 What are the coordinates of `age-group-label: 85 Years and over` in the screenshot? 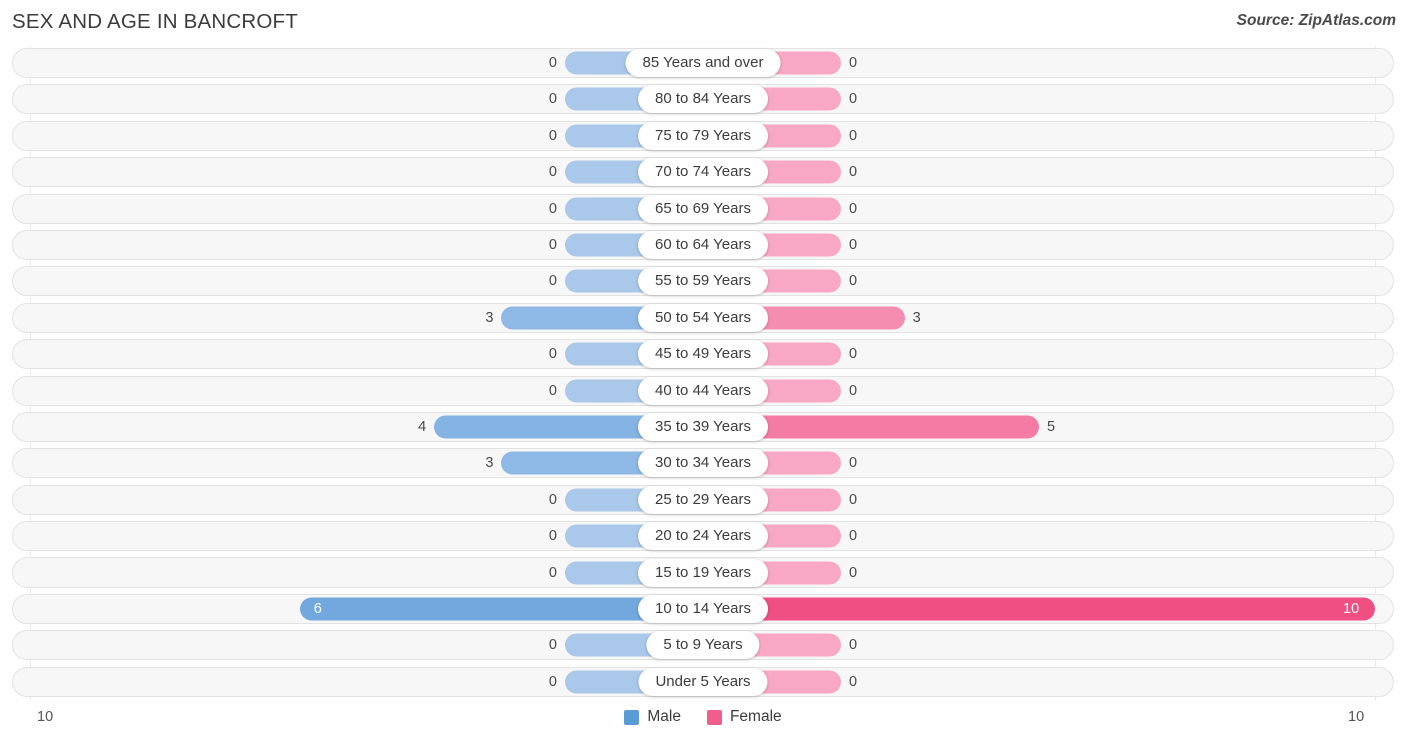 It's located at (703, 63).